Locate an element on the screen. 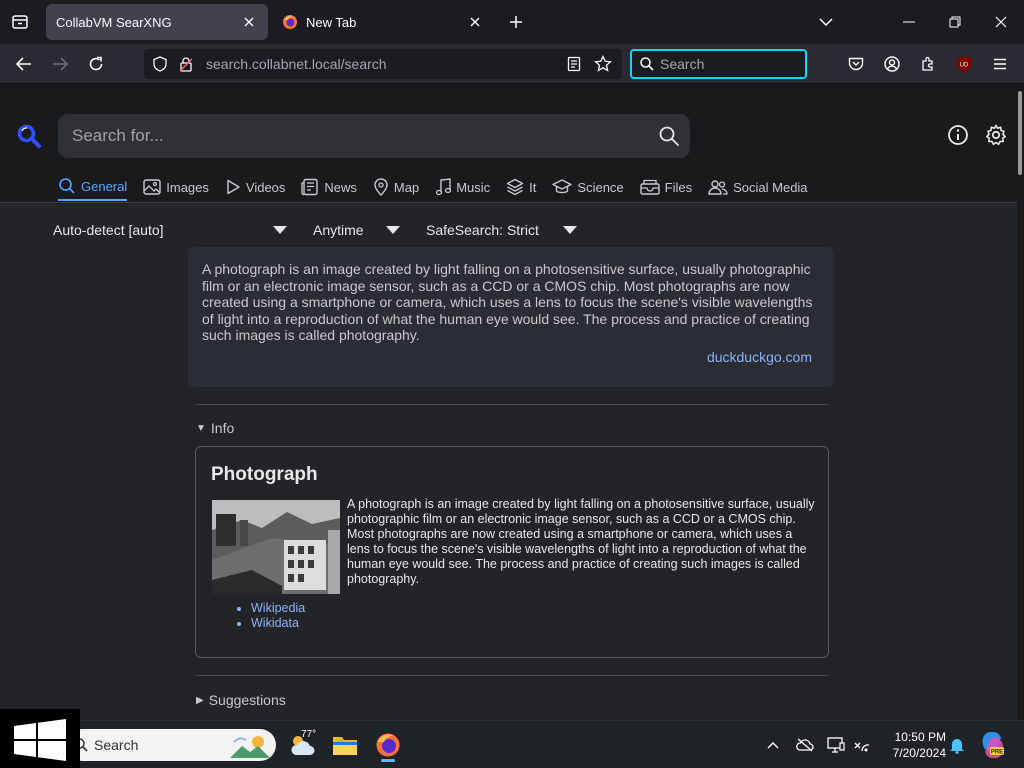  start-button is located at coordinates (40, 738).